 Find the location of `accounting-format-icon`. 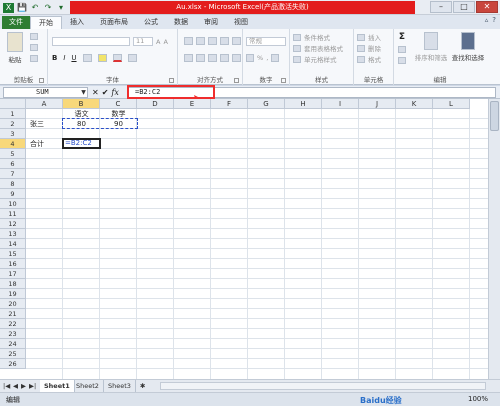

accounting-format-icon is located at coordinates (250, 58).